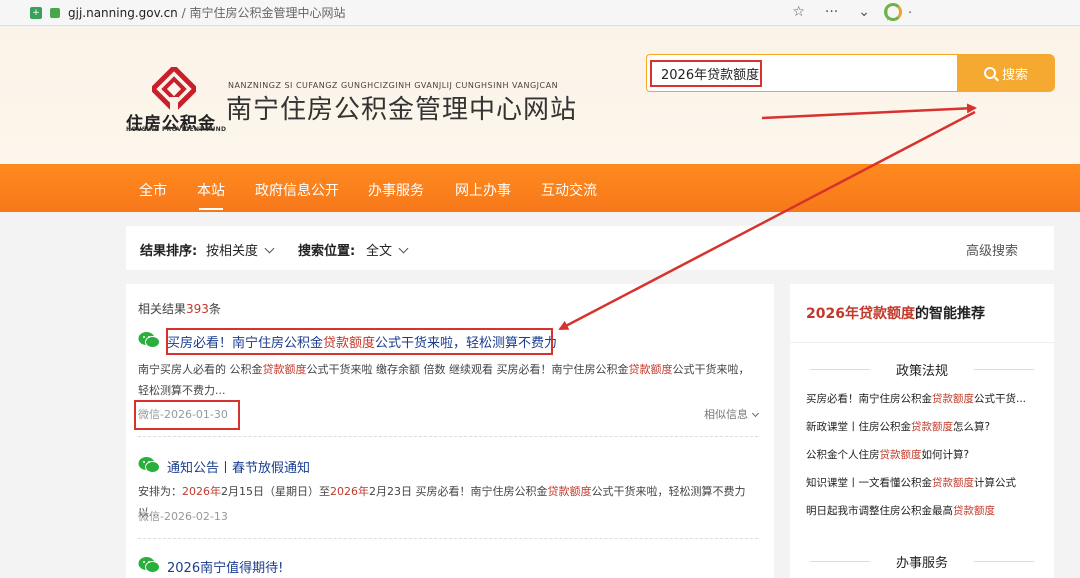  I want to click on result-title-link: 2026南宁值得期待!, so click(225, 566).